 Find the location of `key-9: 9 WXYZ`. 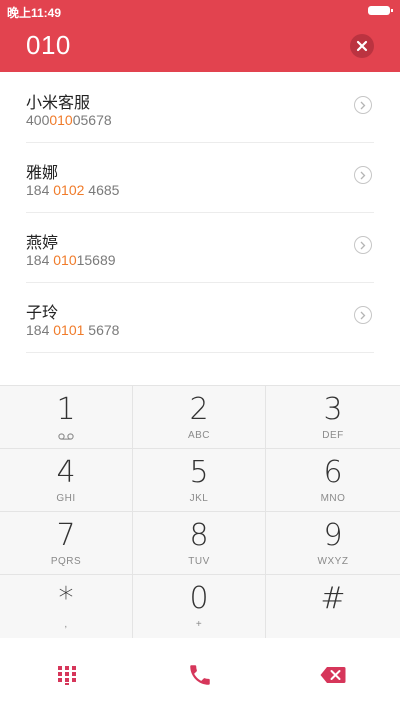

key-9: 9 WXYZ is located at coordinates (333, 543).